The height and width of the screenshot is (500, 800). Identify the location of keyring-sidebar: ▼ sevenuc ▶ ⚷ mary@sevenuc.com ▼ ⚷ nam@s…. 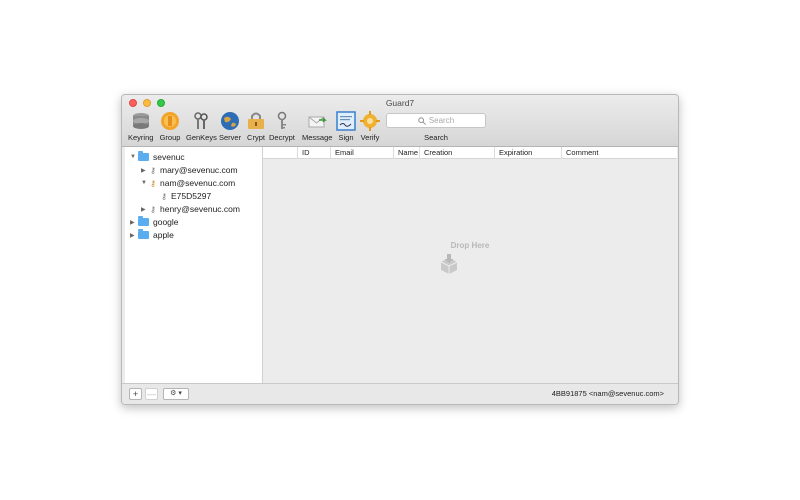
(194, 265).